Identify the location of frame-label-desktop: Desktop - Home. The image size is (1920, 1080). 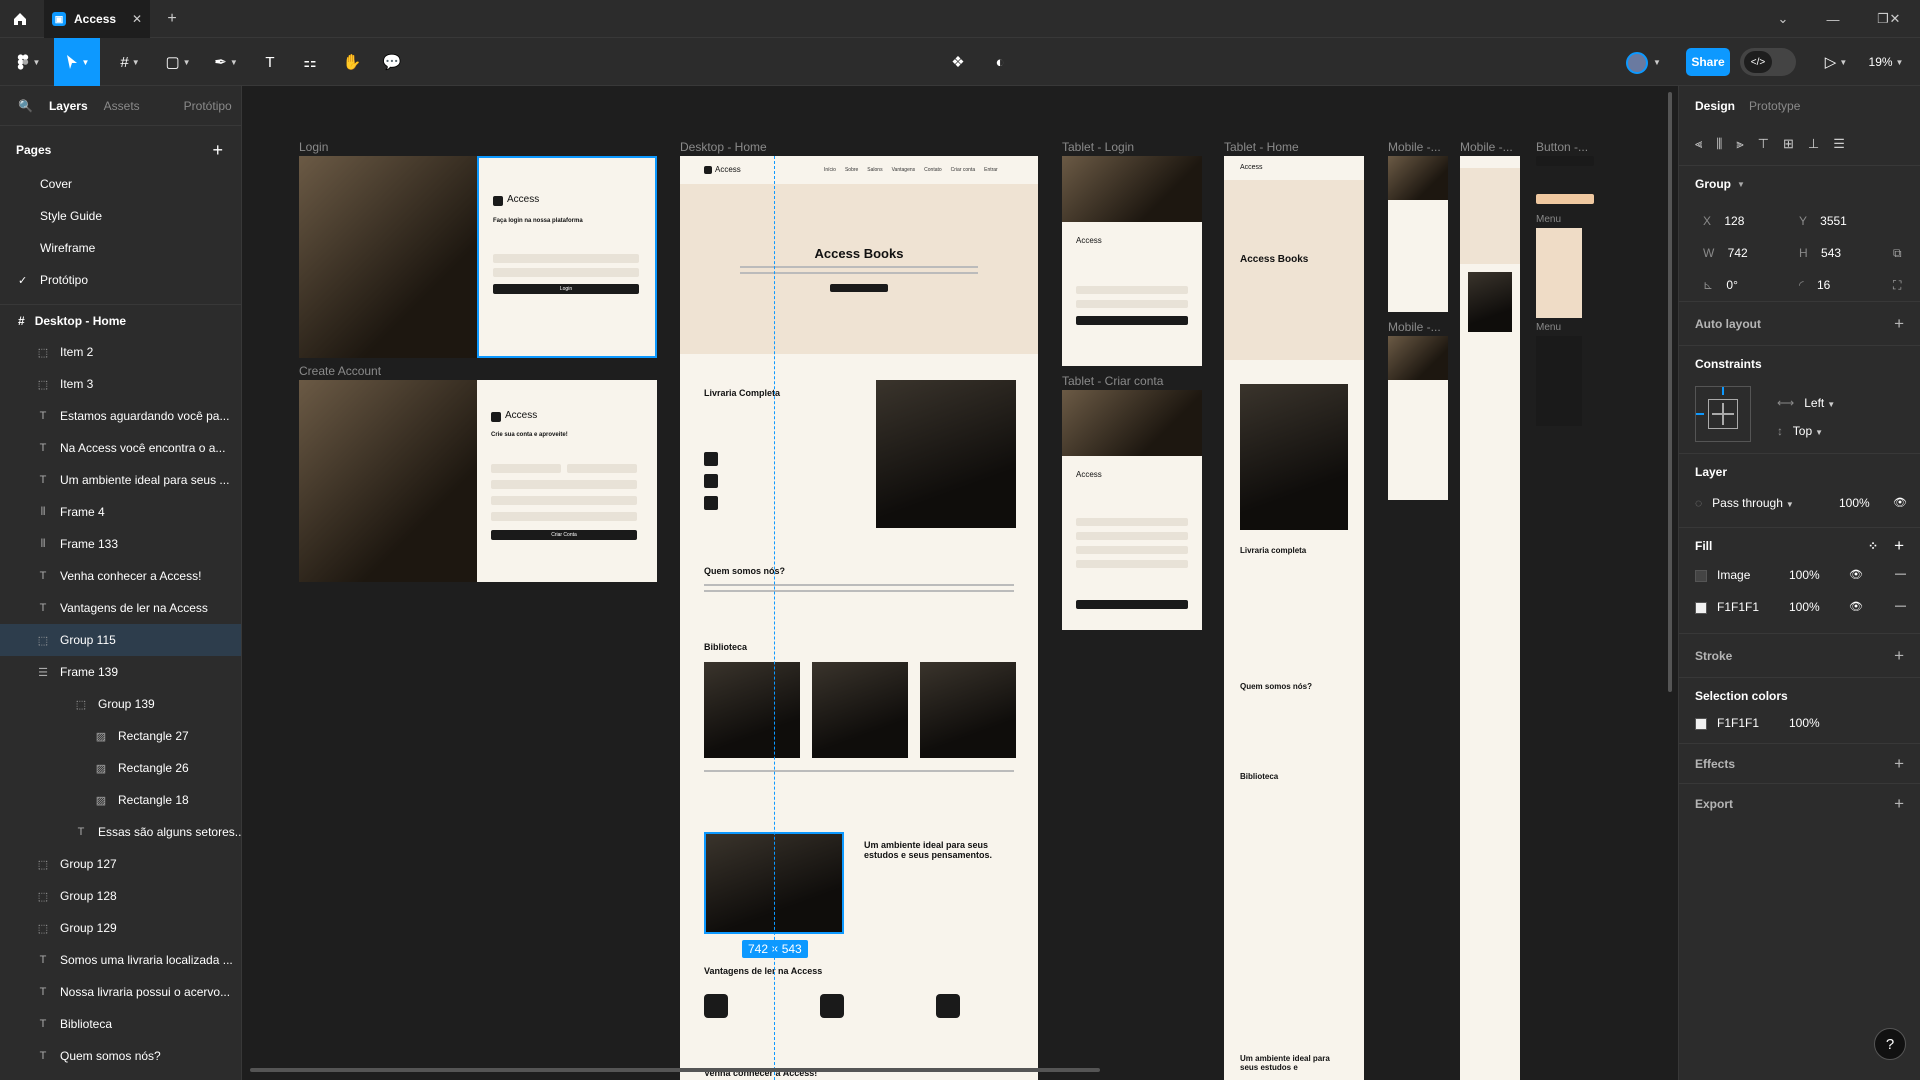
(723, 147).